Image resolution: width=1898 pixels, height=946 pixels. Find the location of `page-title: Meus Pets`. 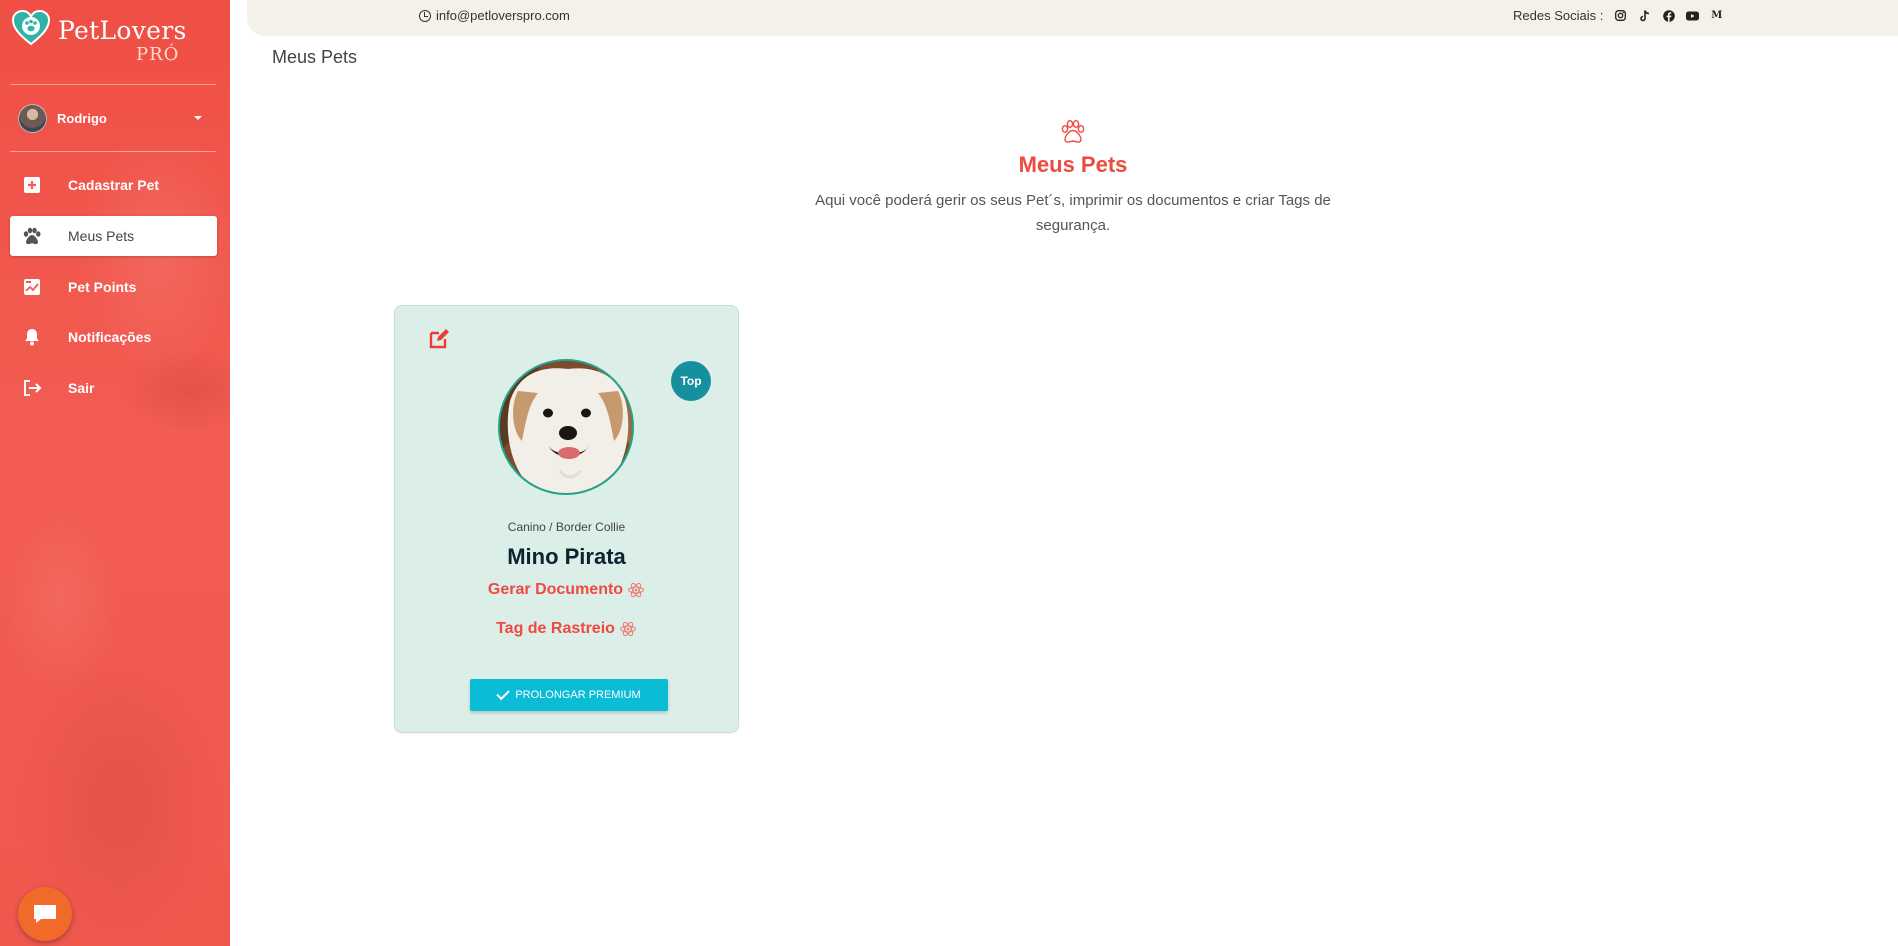

page-title: Meus Pets is located at coordinates (315, 57).